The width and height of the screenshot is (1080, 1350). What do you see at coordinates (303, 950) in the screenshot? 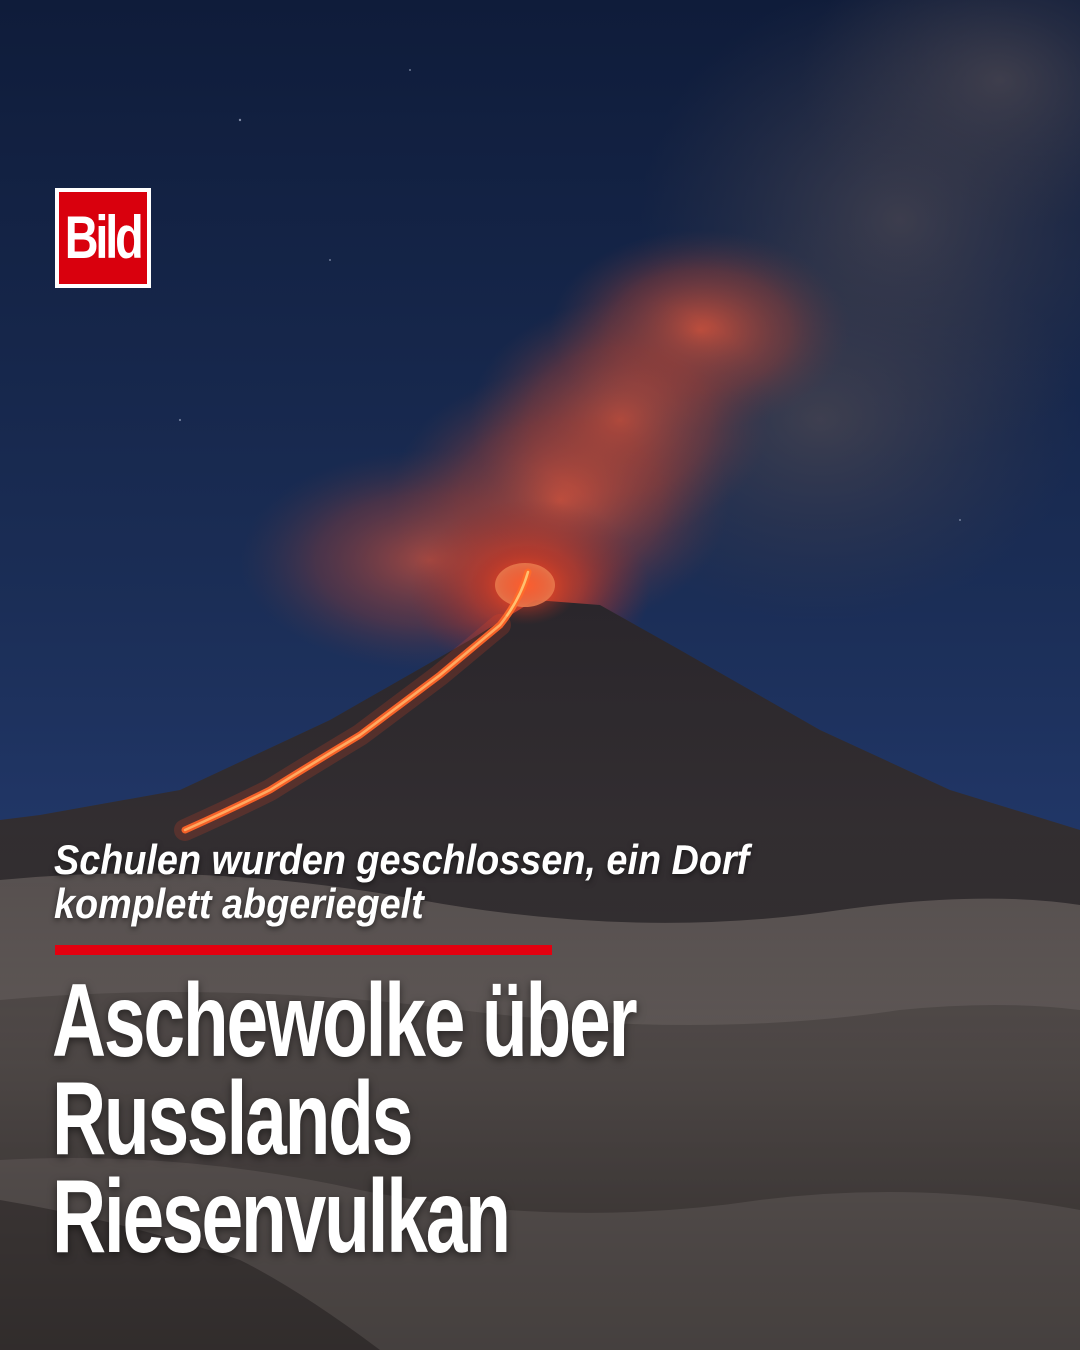
I see `headline-divider` at bounding box center [303, 950].